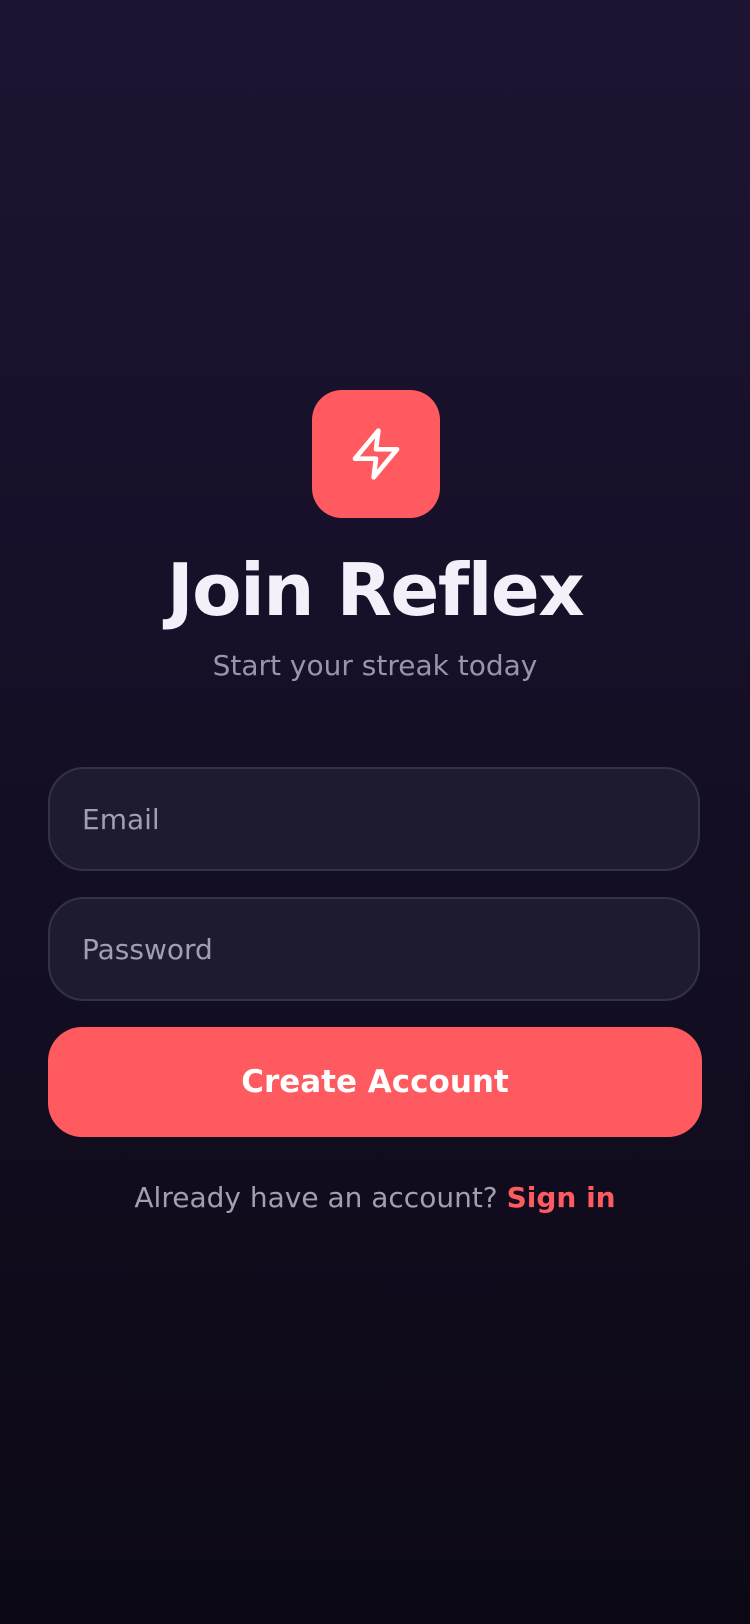 This screenshot has height=1624, width=750. I want to click on page-subtitle: Start your streak today, so click(375, 665).